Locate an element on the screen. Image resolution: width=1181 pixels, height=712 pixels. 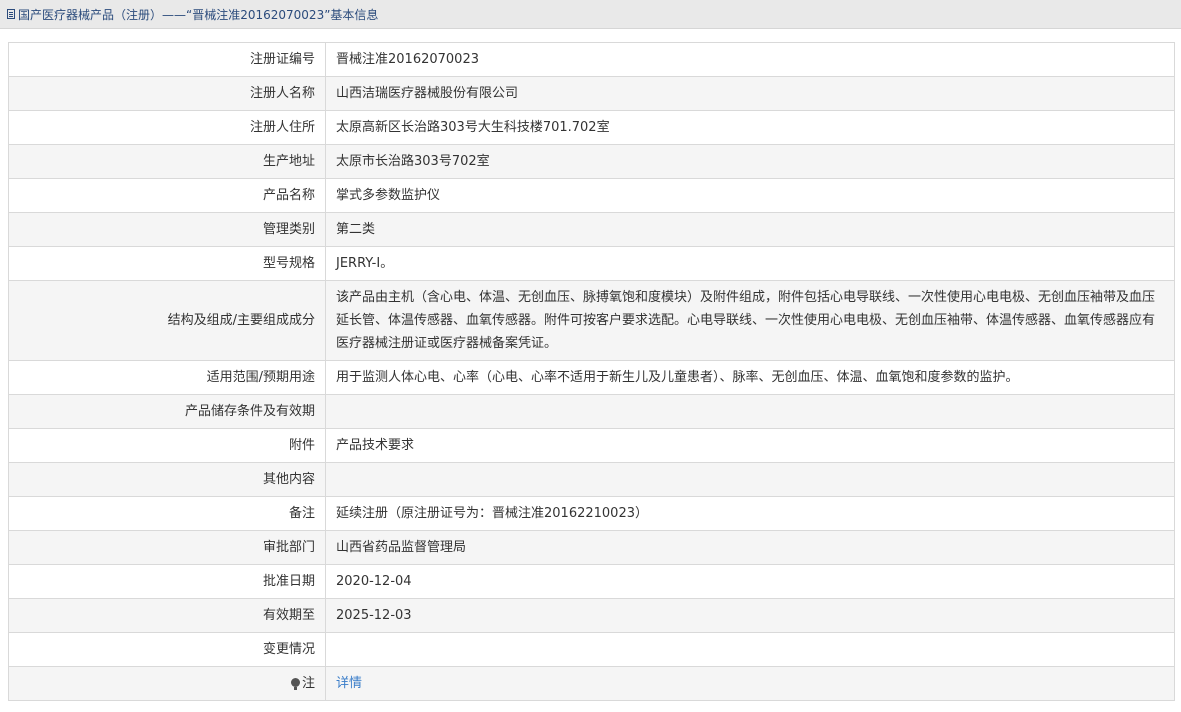
row-label: 管理类别 is located at coordinates (167, 229).